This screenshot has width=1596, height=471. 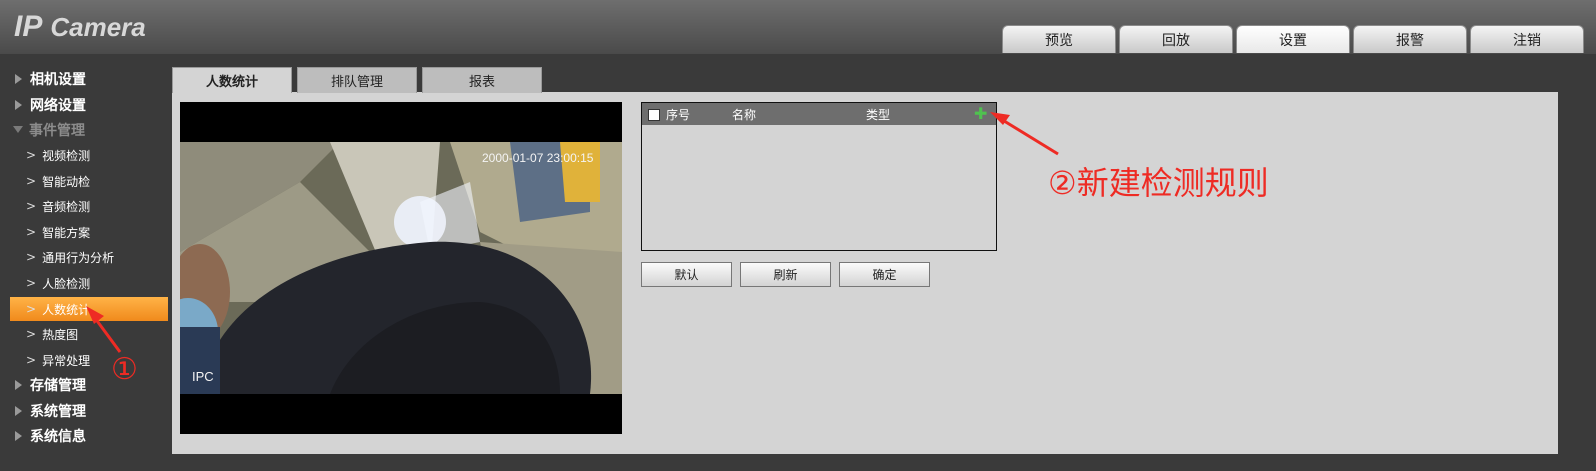 I want to click on annotation-step-1: ①, so click(x=124, y=369).